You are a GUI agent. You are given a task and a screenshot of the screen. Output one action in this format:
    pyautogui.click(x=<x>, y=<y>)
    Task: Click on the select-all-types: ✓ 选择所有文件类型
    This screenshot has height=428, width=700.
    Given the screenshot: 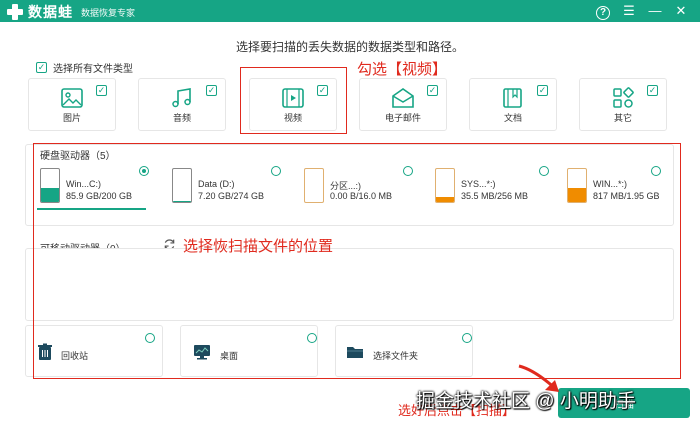 What is the action you would take?
    pyautogui.click(x=84, y=67)
    